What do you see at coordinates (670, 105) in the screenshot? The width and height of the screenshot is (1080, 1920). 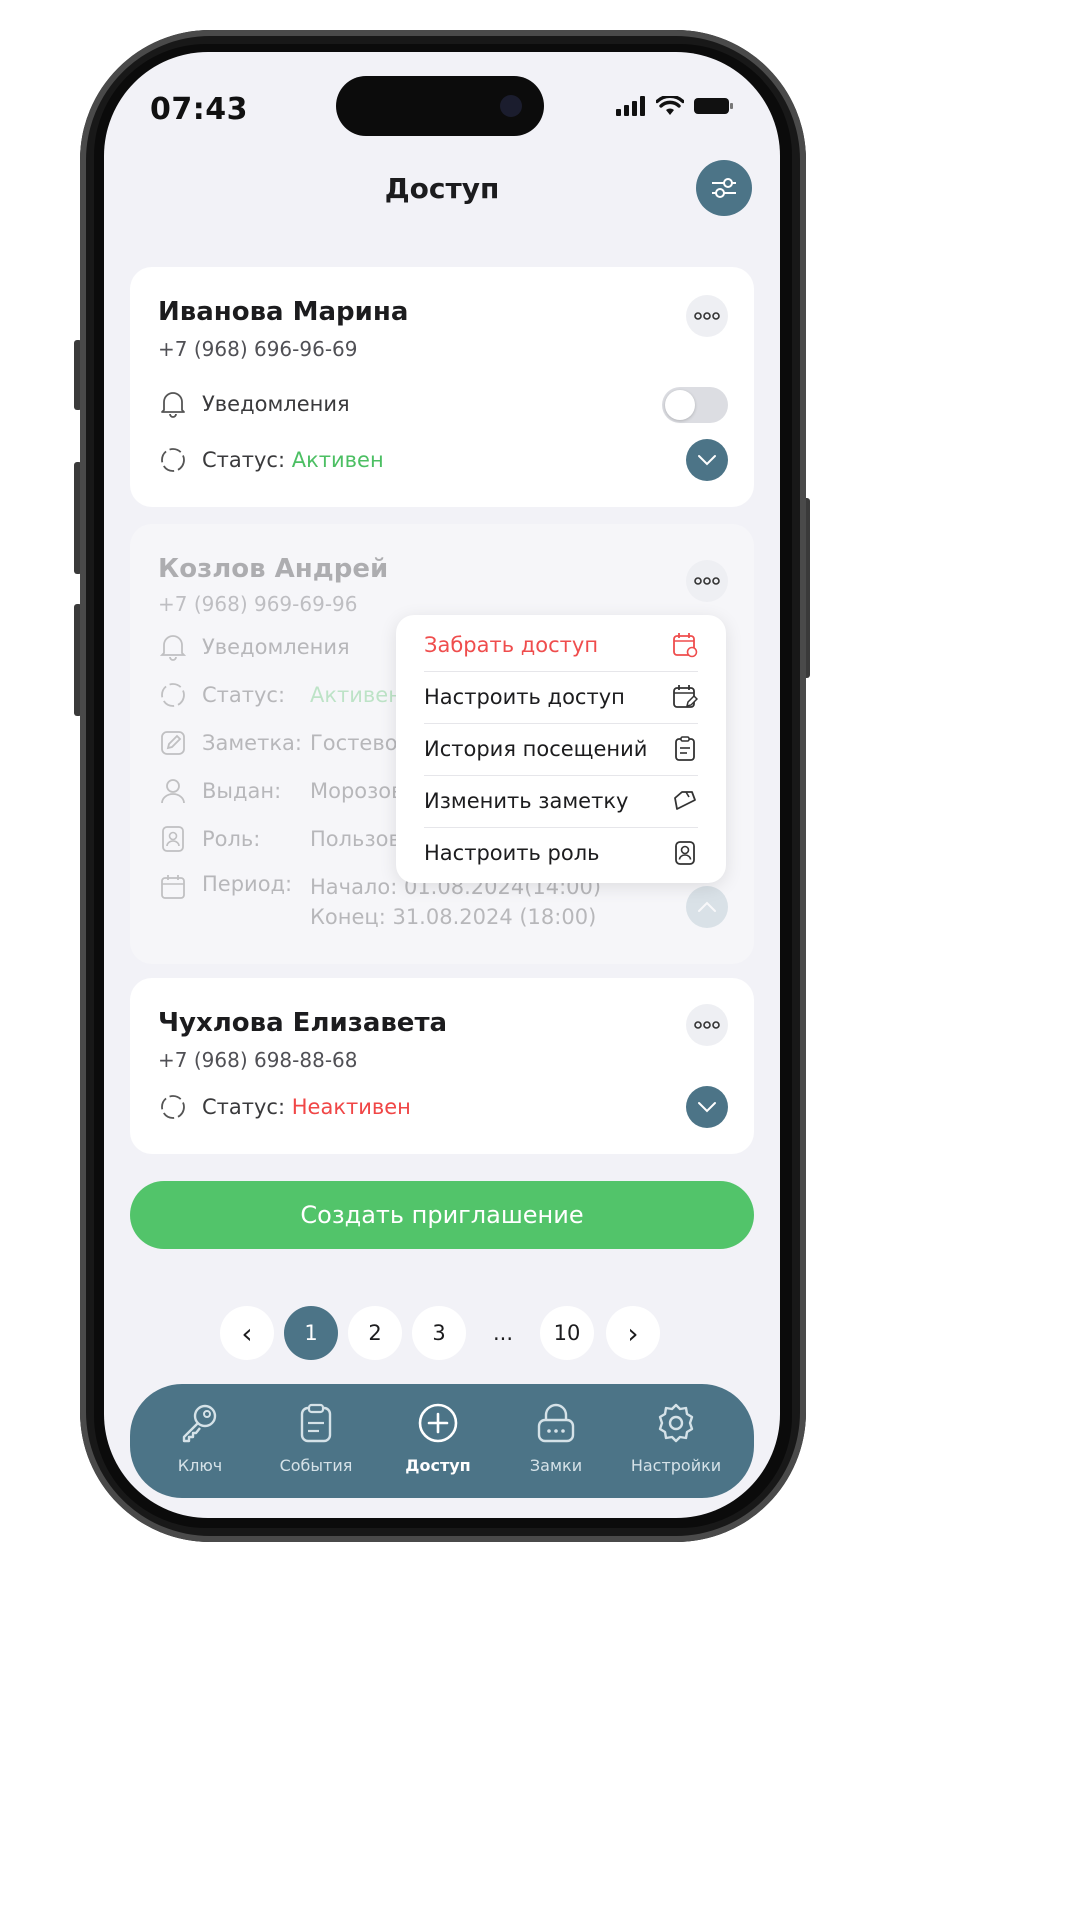 I see `wifi-icon` at bounding box center [670, 105].